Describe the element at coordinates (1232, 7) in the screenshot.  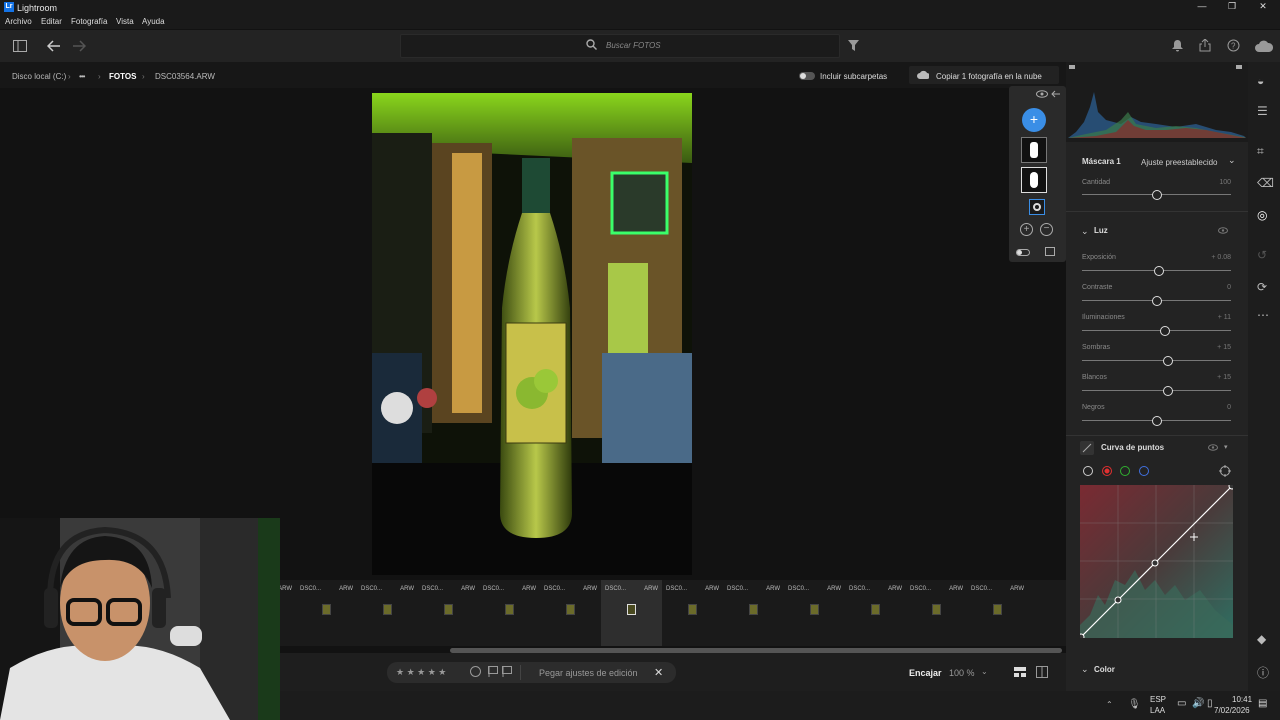
I see `maximize-button: ❐` at that location.